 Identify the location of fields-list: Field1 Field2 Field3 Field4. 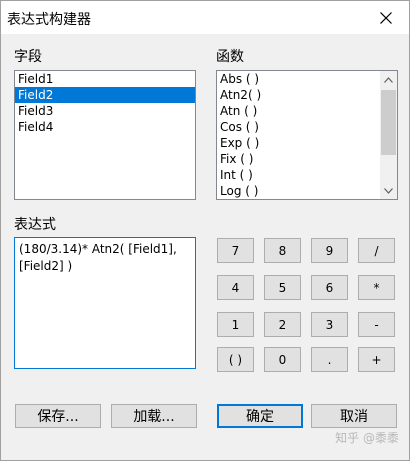
(105, 135).